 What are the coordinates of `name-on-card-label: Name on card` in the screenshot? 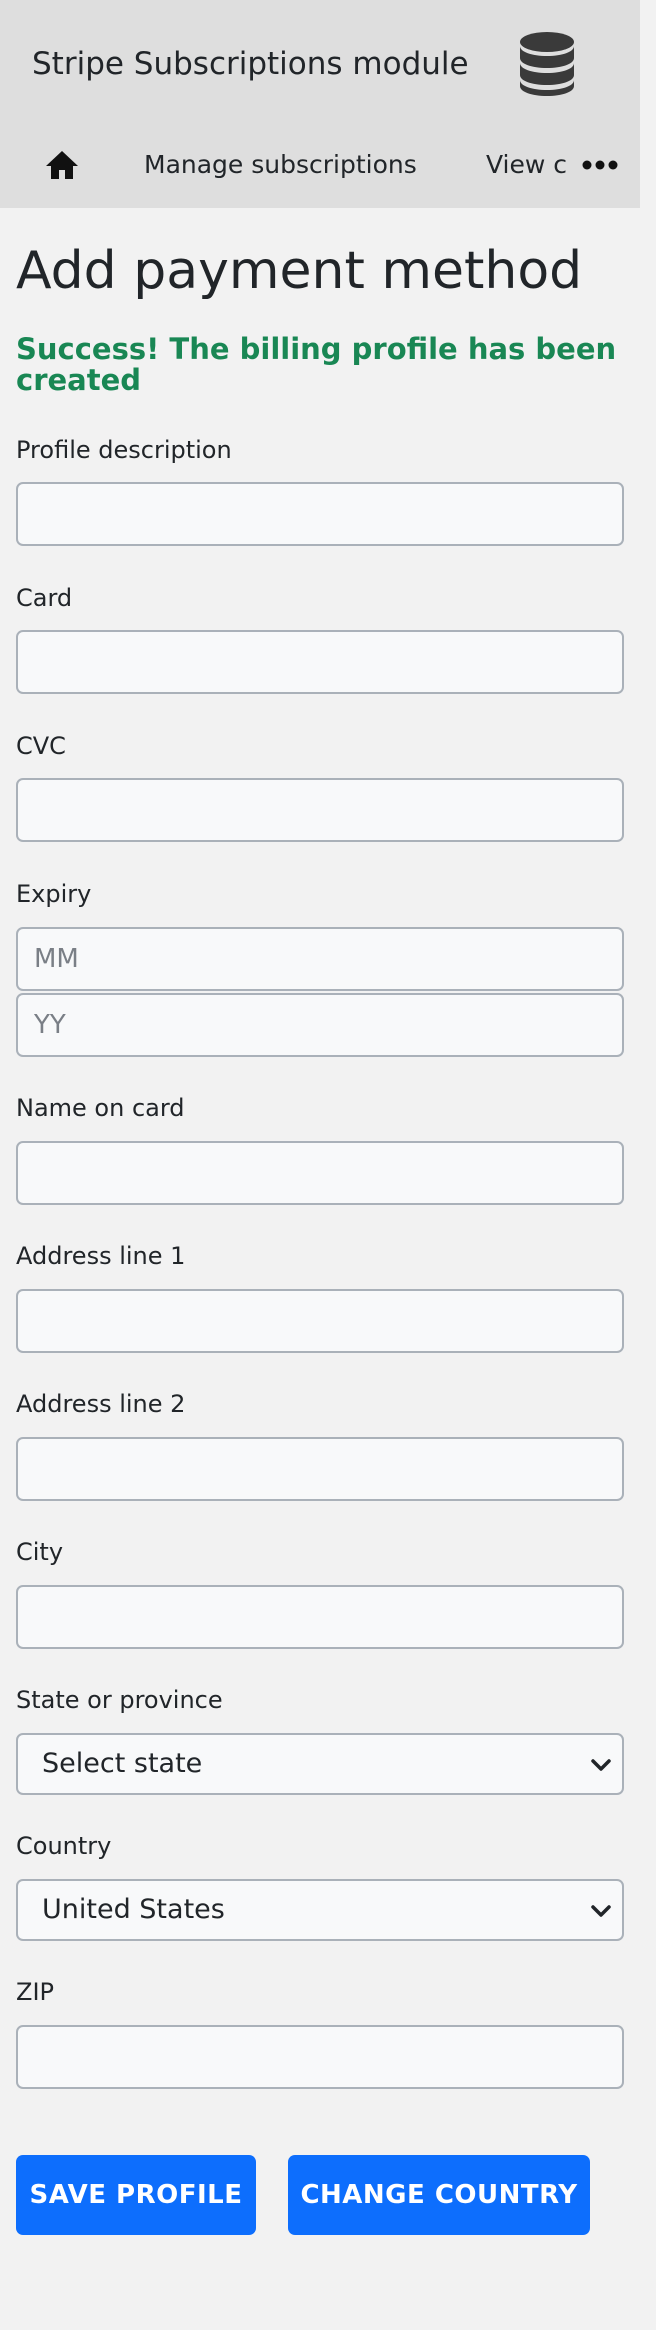 It's located at (100, 1108).